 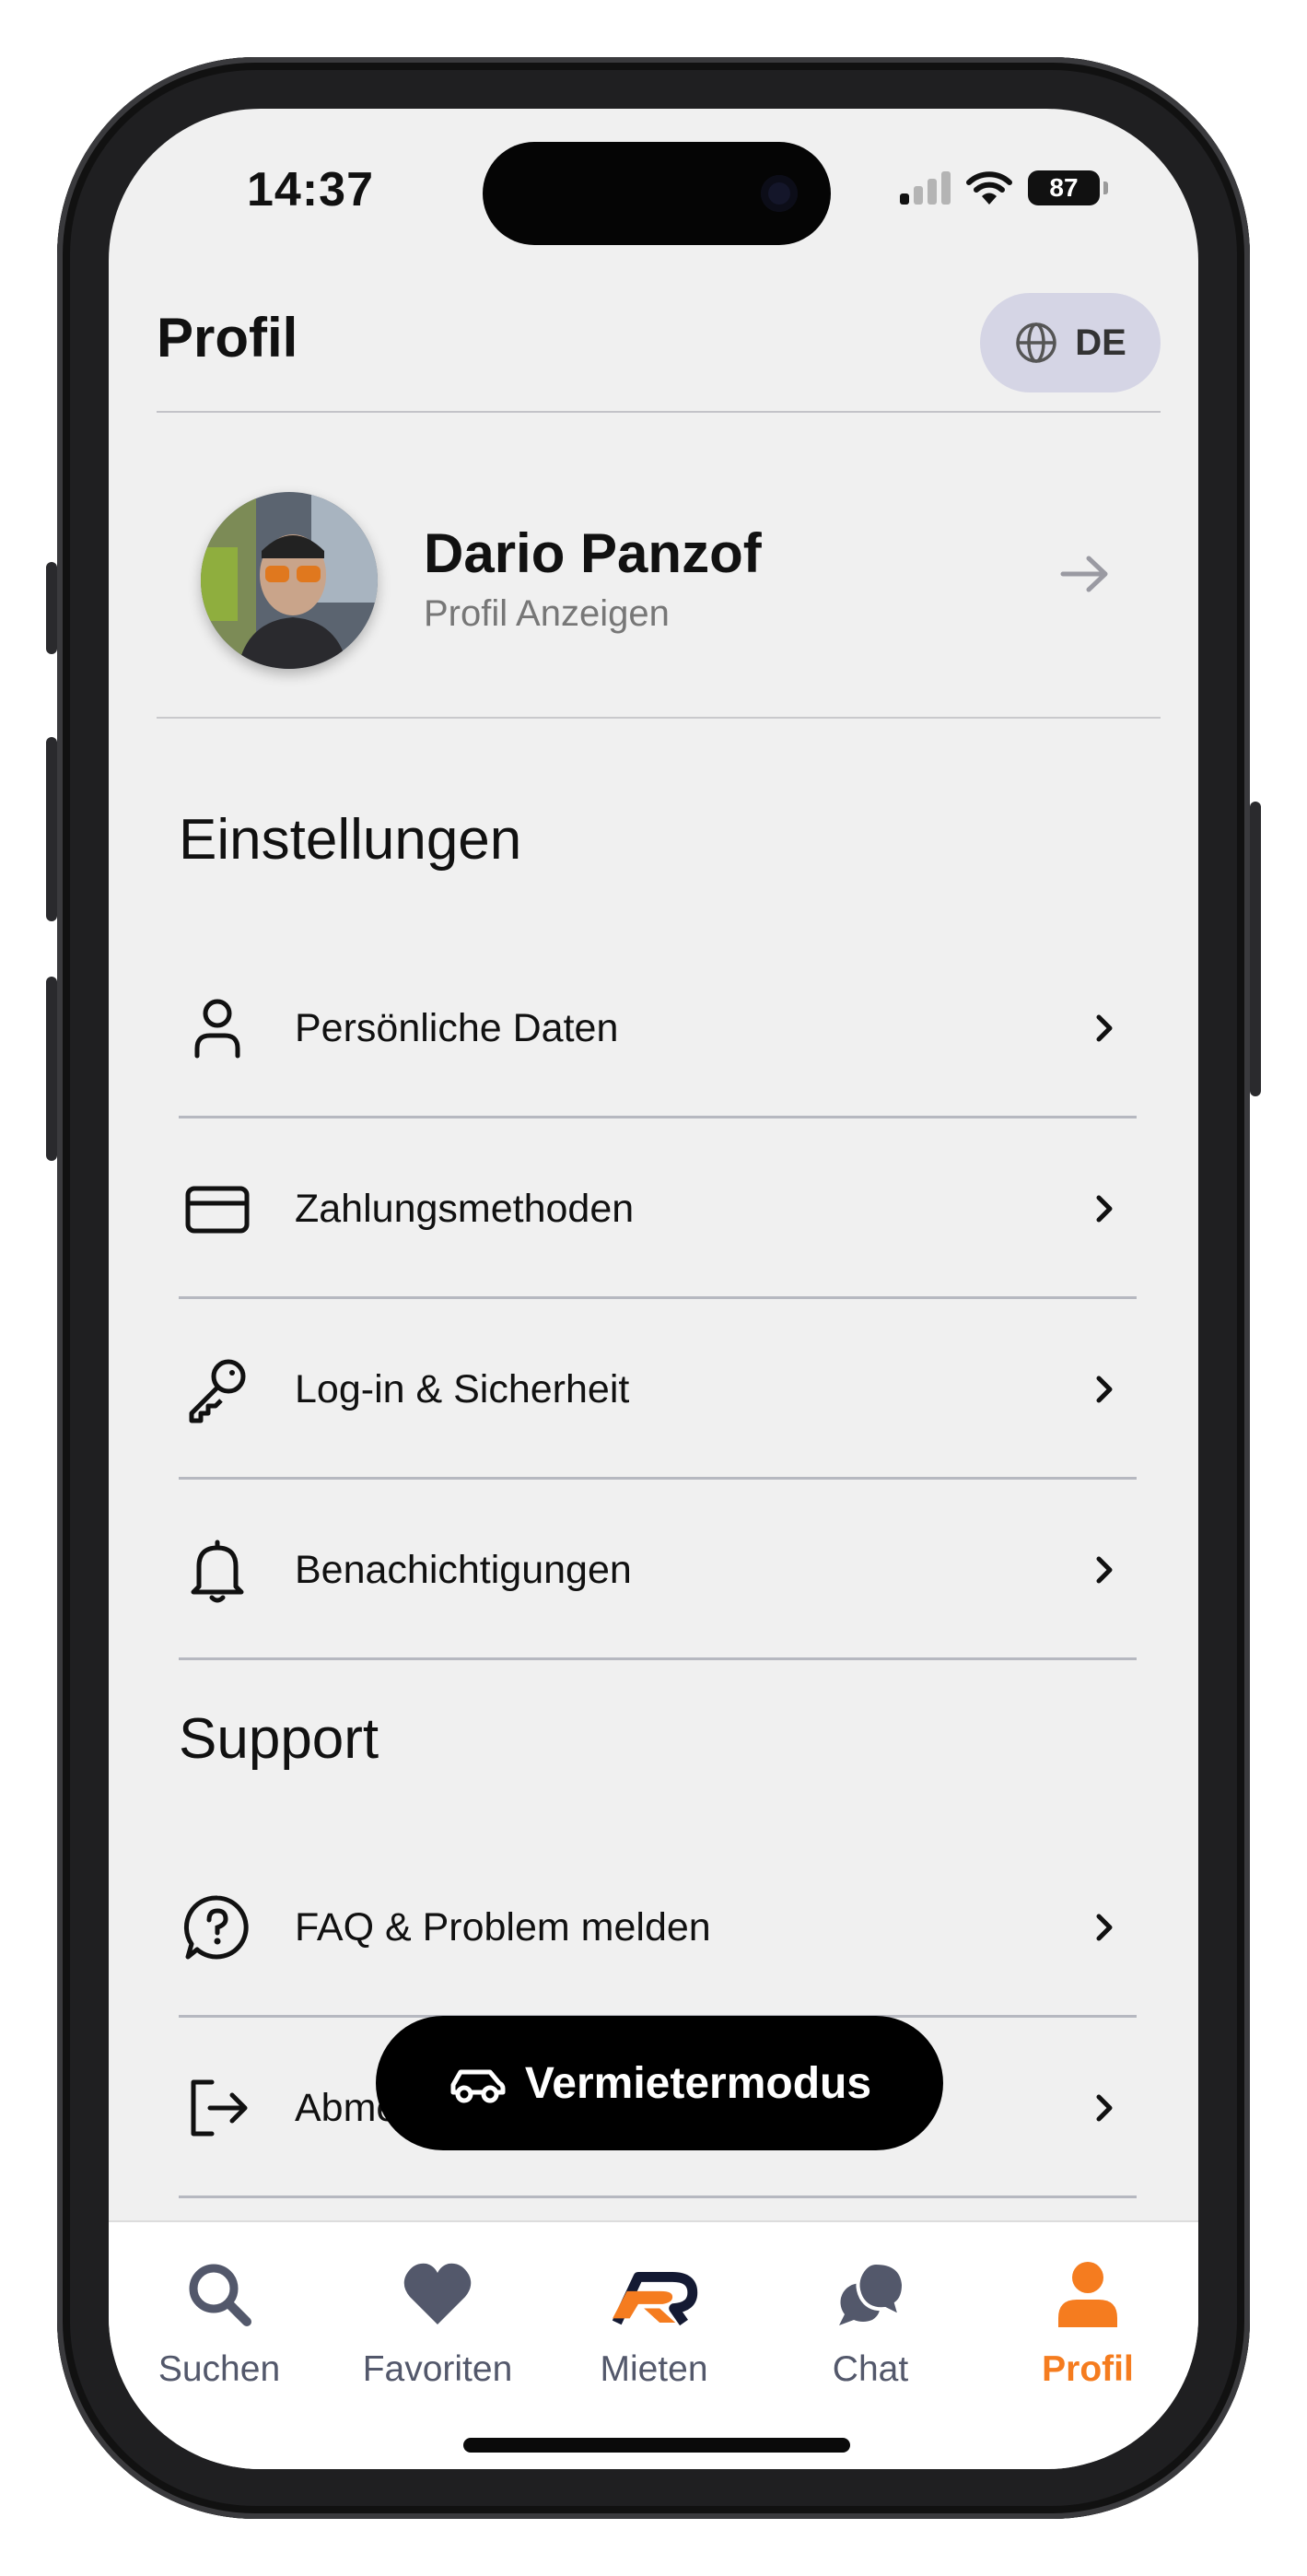 What do you see at coordinates (216, 1927) in the screenshot?
I see `help-chat-icon` at bounding box center [216, 1927].